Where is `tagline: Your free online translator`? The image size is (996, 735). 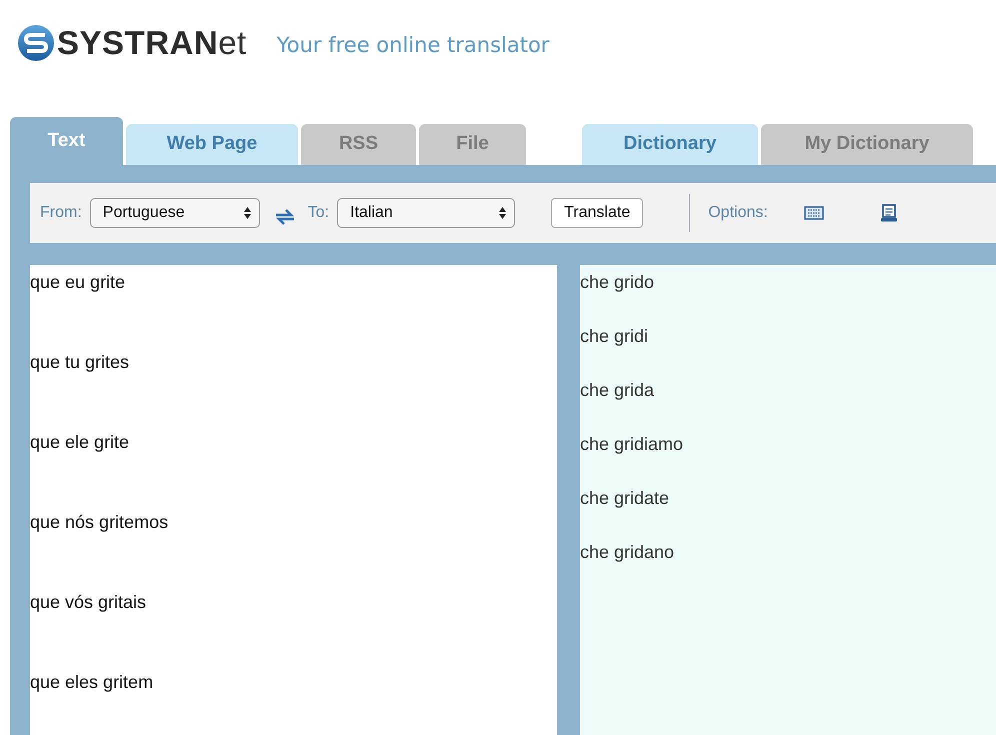
tagline: Your free online translator is located at coordinates (413, 45).